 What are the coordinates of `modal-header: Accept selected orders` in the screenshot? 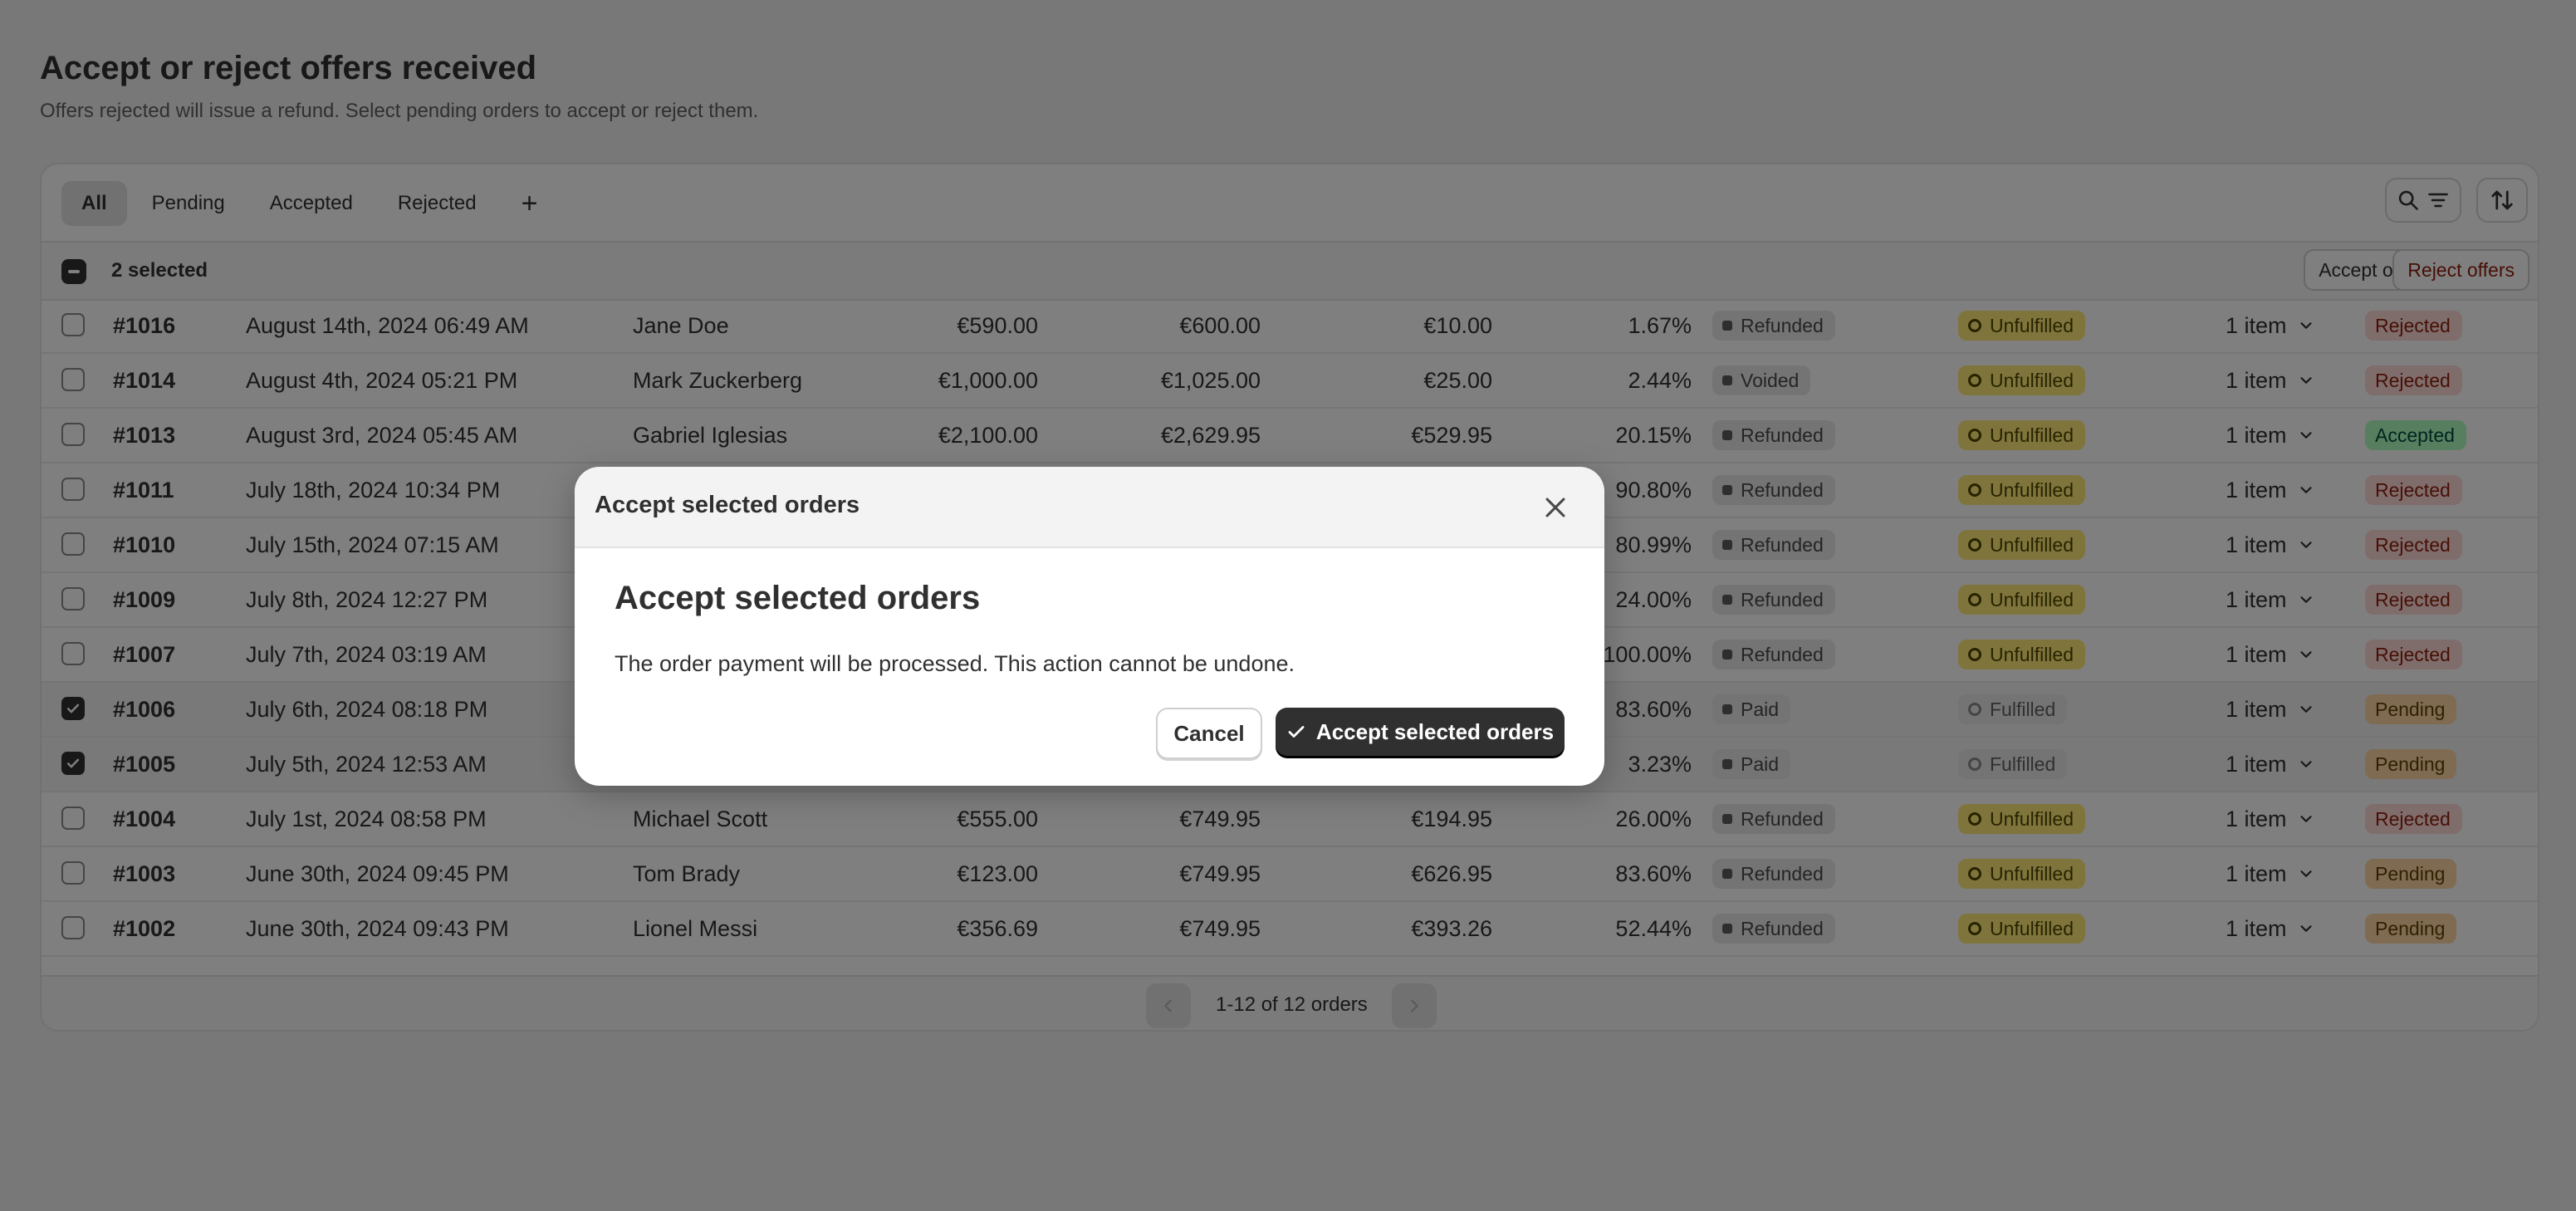 It's located at (1090, 507).